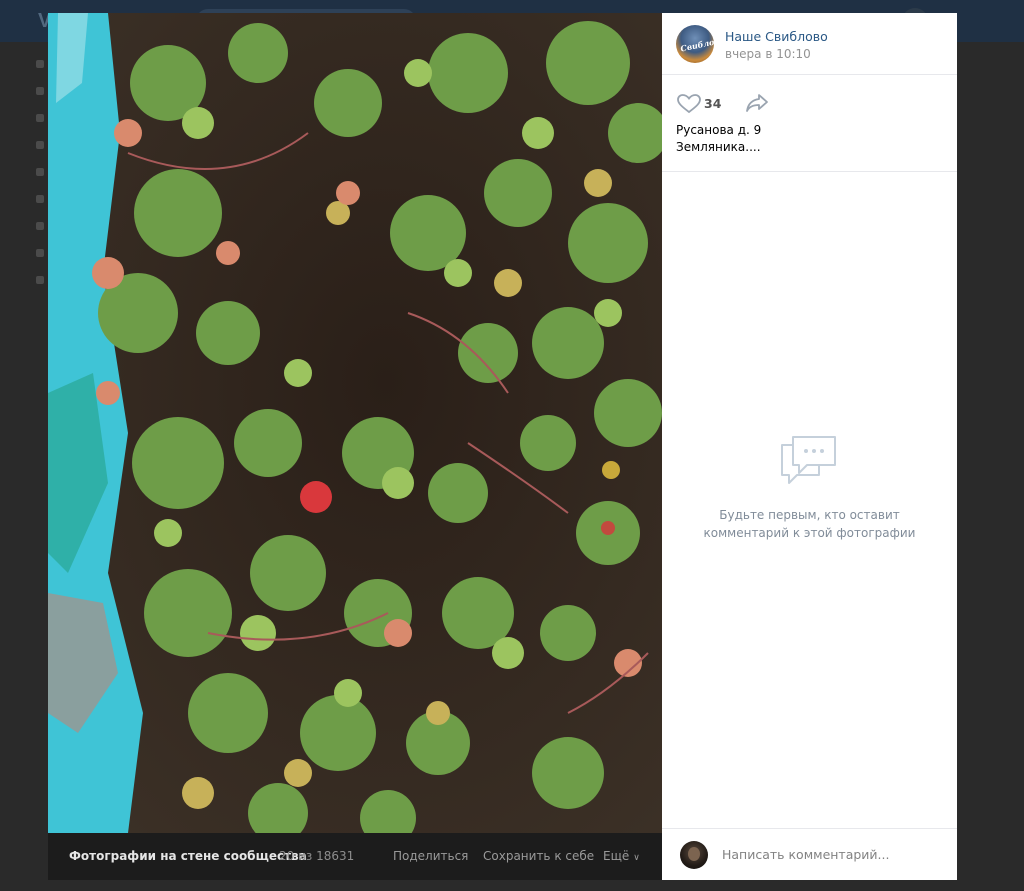 The height and width of the screenshot is (891, 1024). Describe the element at coordinates (808, 460) in the screenshot. I see `comments-icon` at that location.